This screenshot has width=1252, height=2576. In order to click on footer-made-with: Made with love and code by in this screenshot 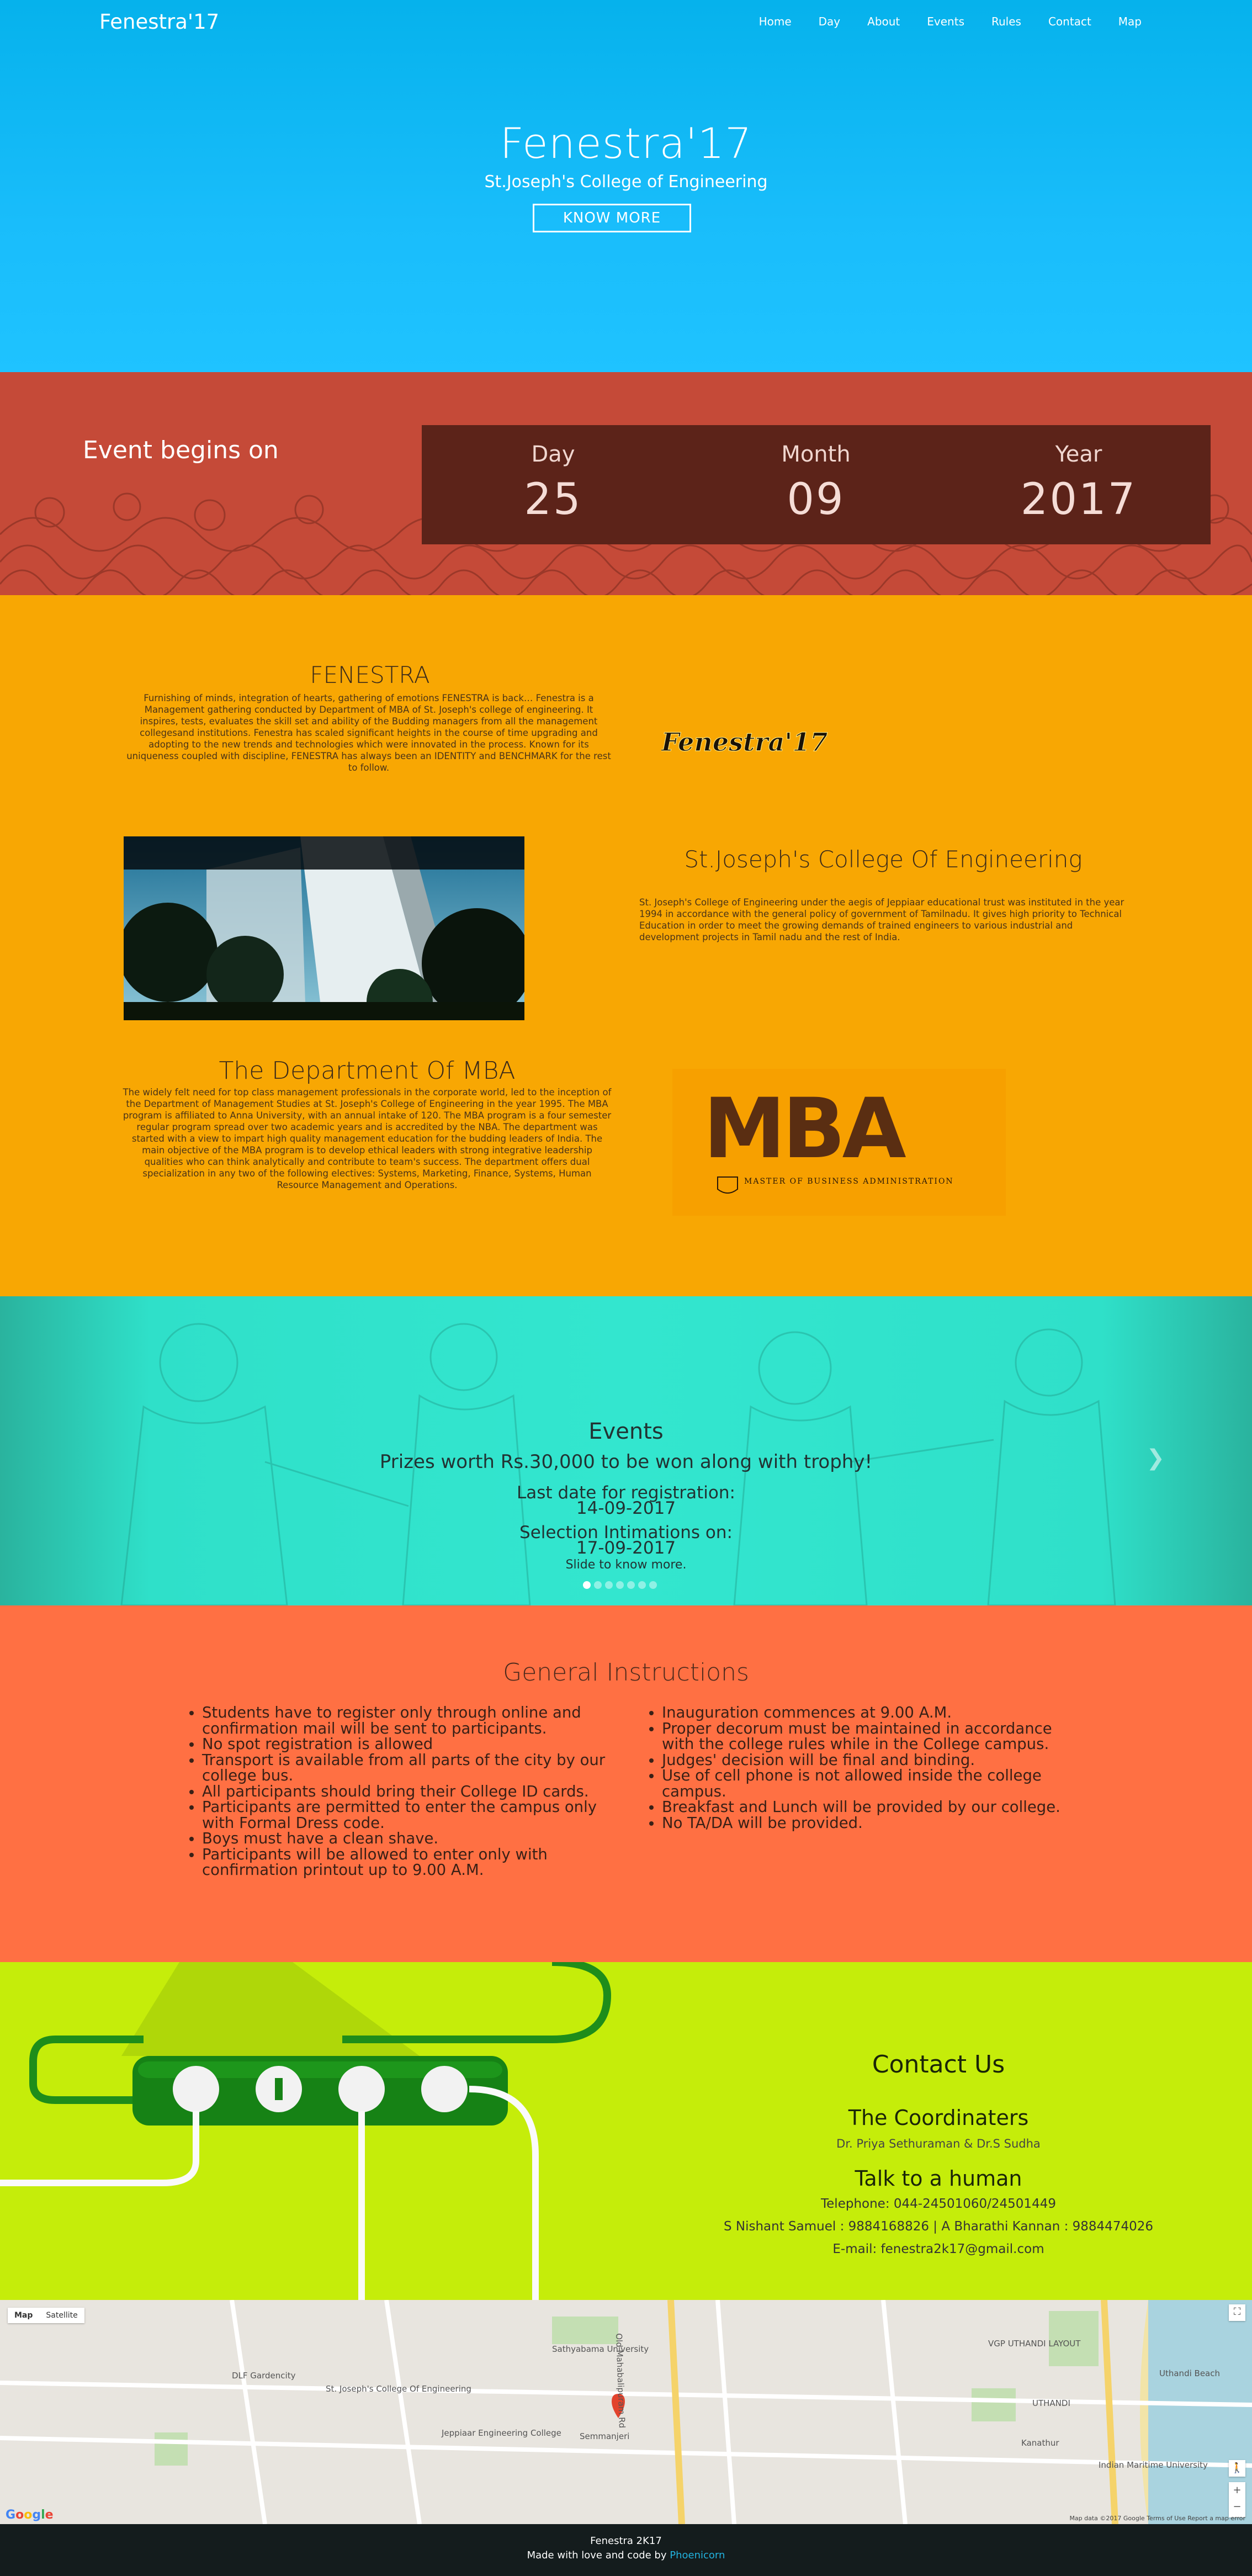, I will do `click(597, 2555)`.